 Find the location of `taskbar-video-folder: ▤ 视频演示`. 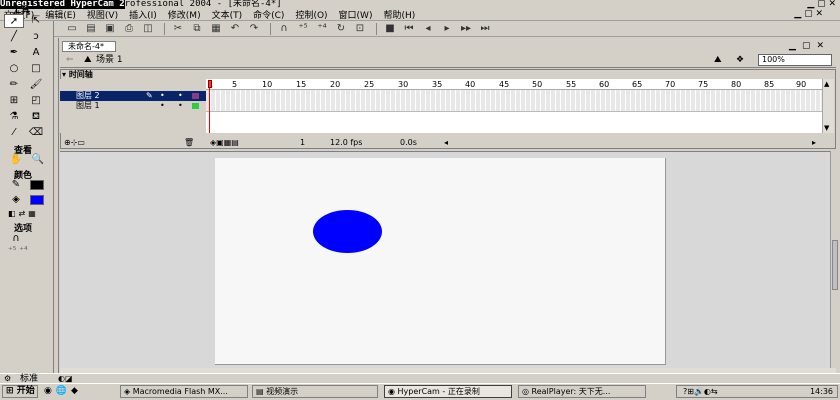

taskbar-video-folder: ▤ 视频演示 is located at coordinates (315, 391).